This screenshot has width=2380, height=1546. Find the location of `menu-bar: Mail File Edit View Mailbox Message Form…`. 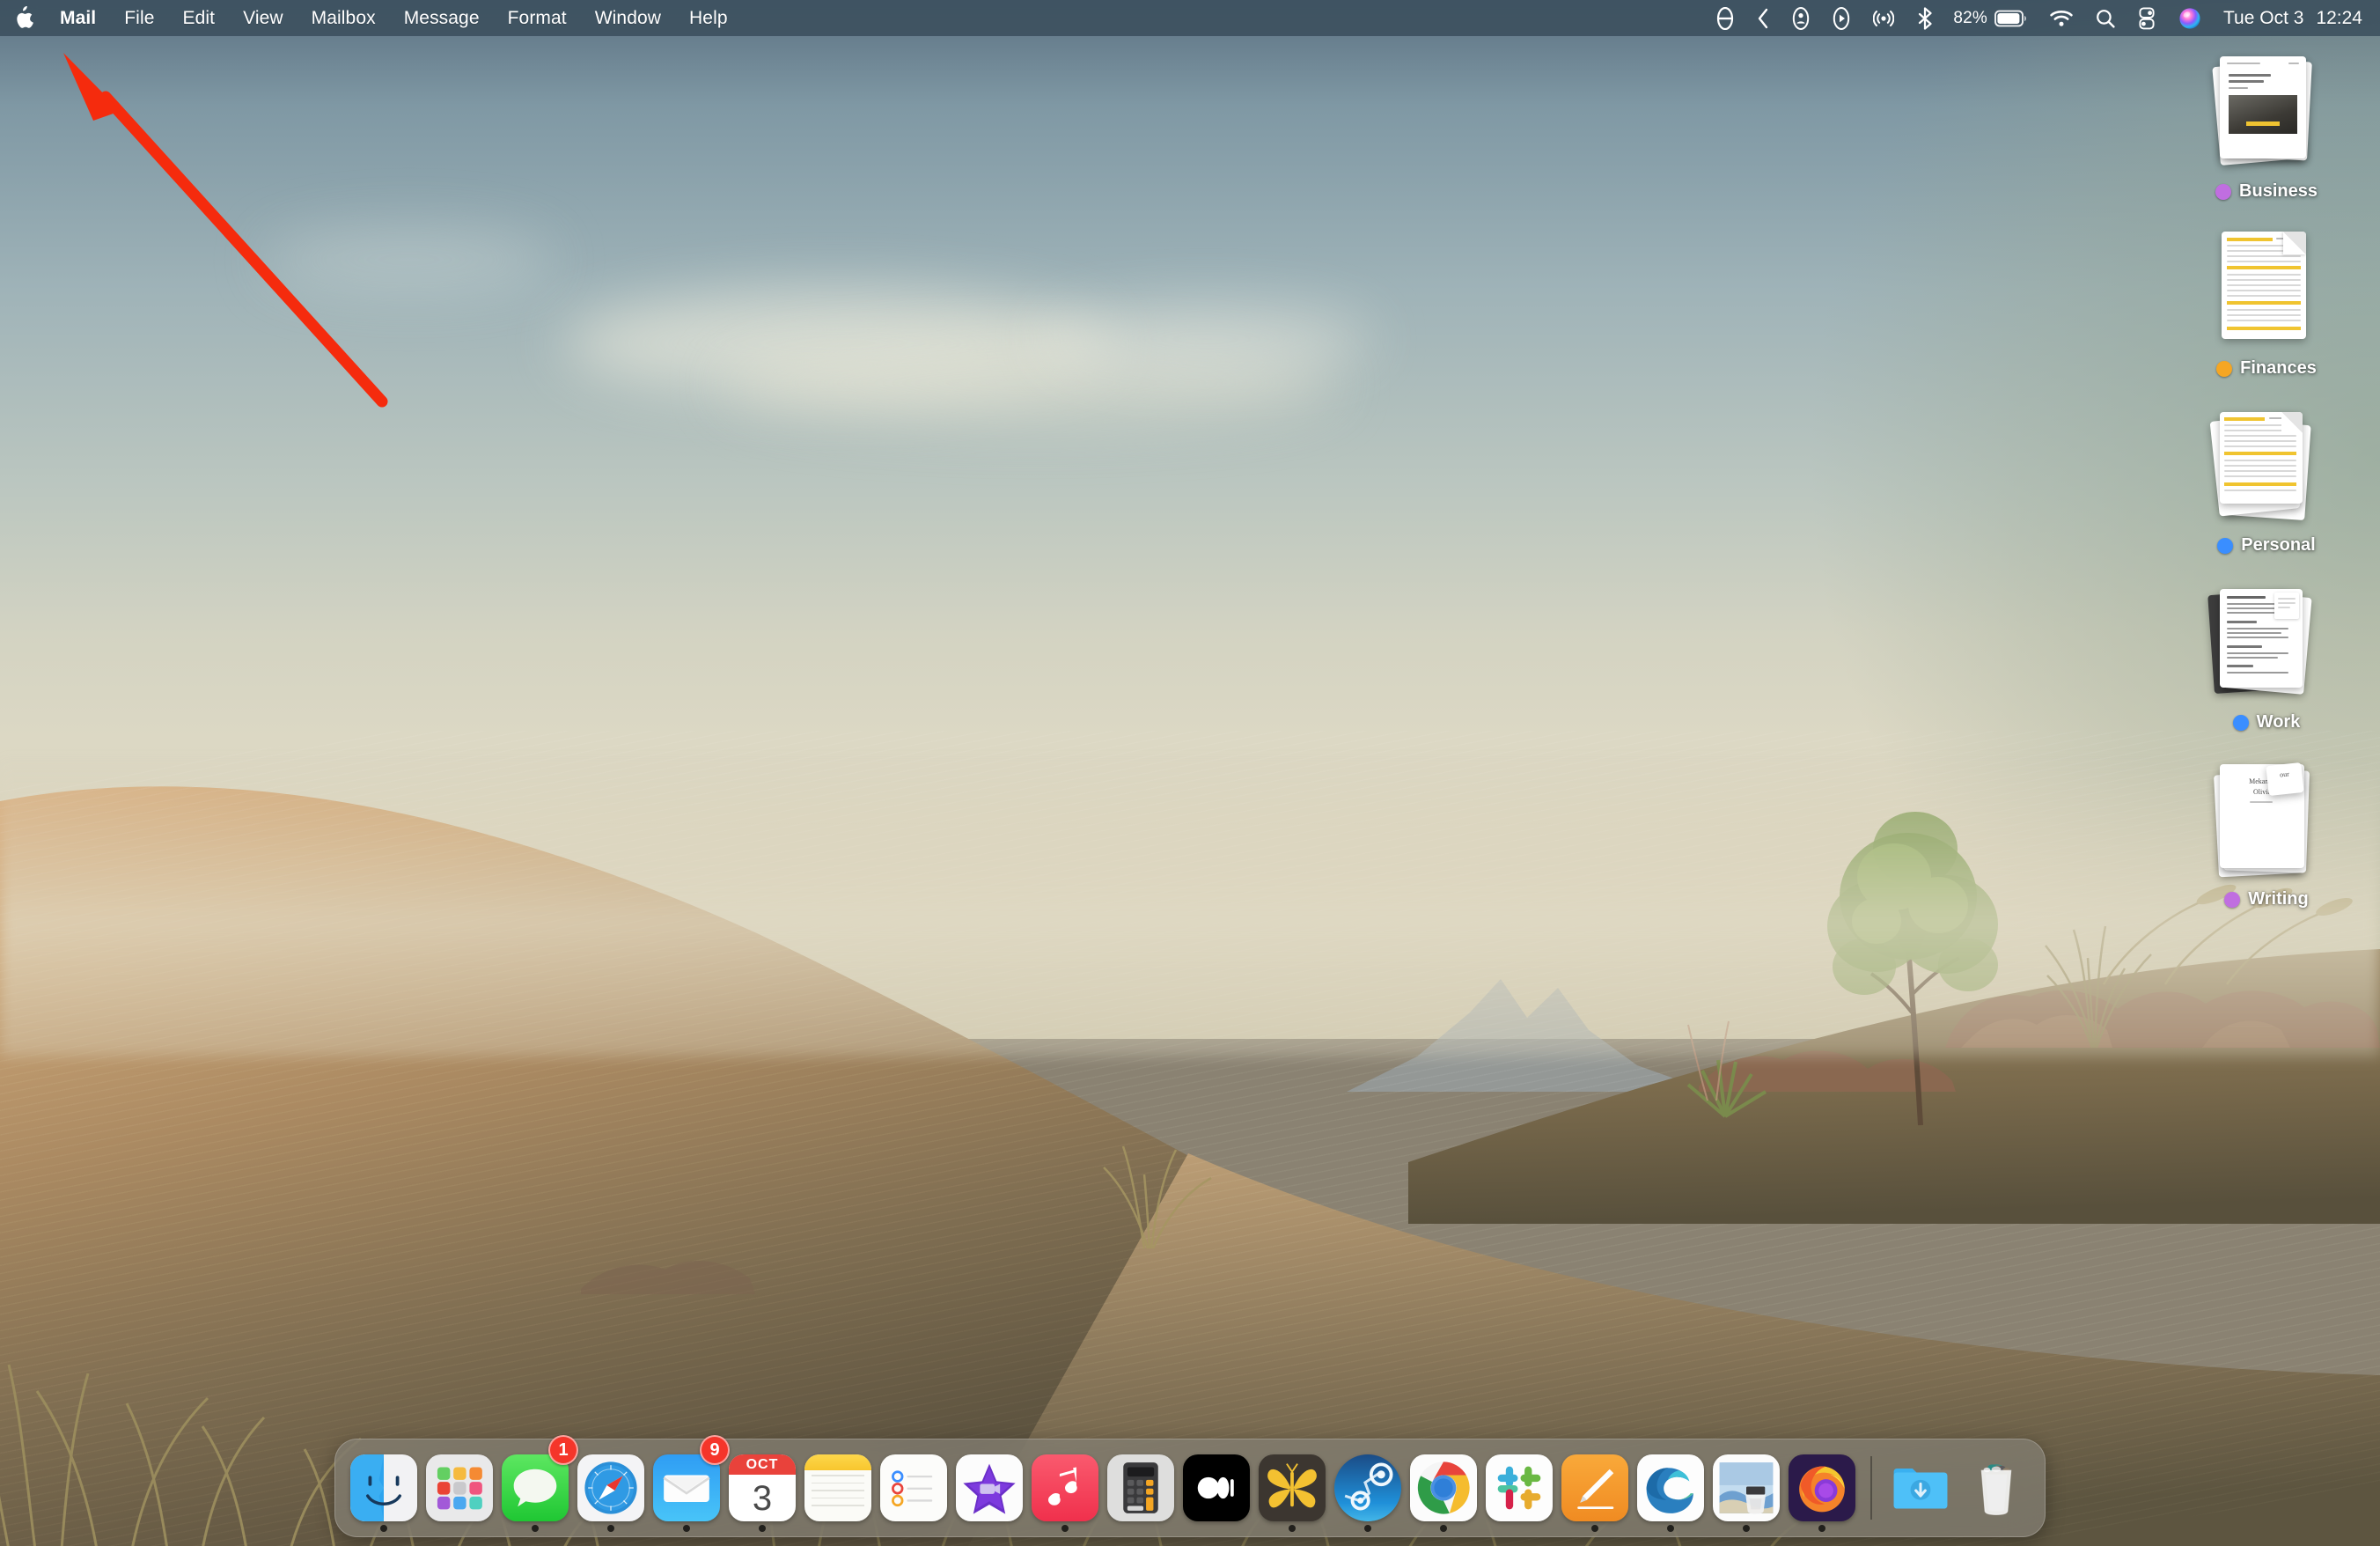

menu-bar: Mail File Edit View Mailbox Message Form… is located at coordinates (1190, 18).